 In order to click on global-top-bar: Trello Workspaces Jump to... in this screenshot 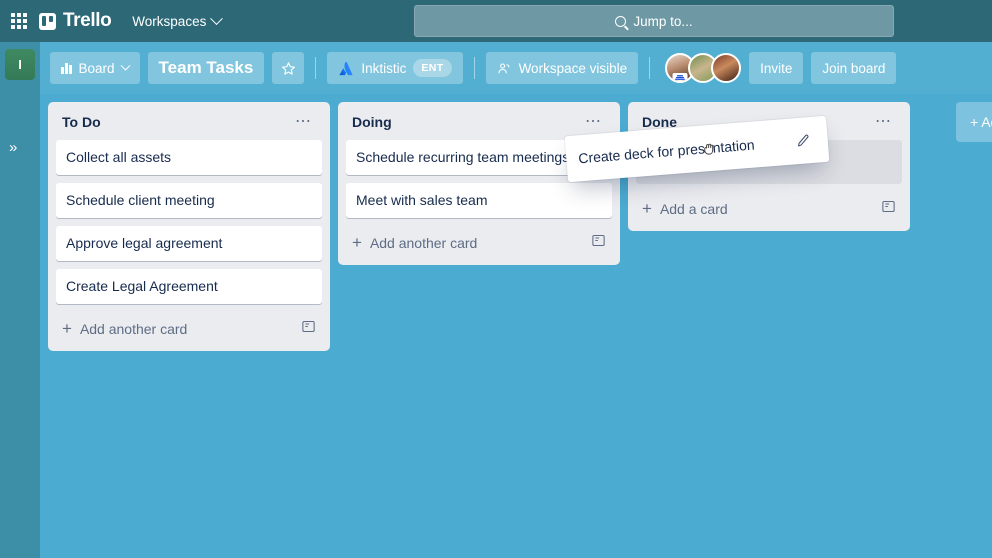, I will do `click(496, 21)`.